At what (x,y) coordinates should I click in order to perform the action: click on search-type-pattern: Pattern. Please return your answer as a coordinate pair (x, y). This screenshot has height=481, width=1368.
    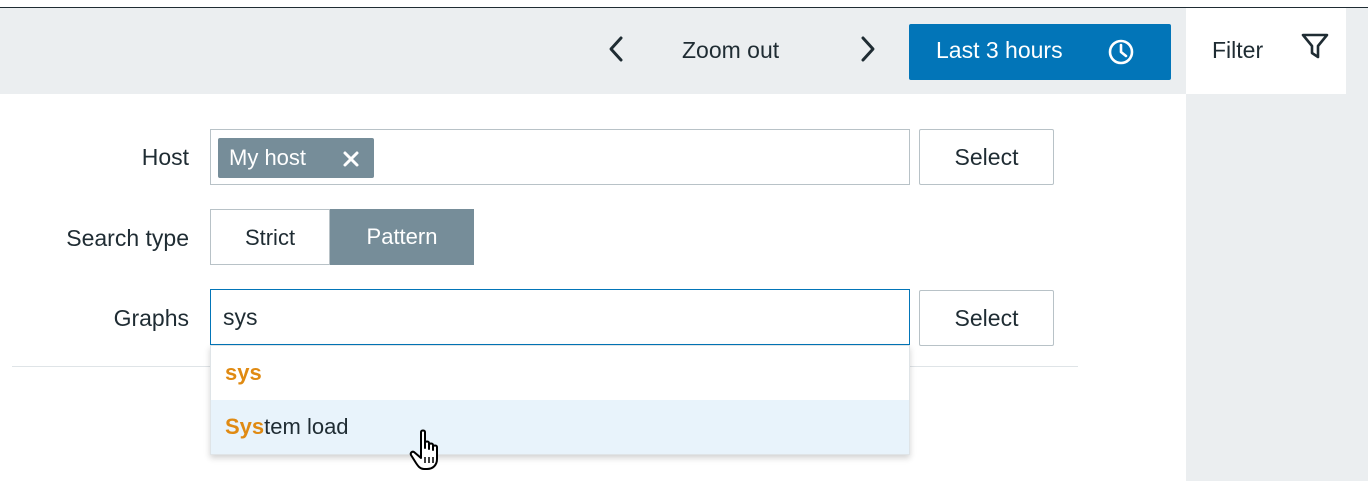
    Looking at the image, I should click on (402, 237).